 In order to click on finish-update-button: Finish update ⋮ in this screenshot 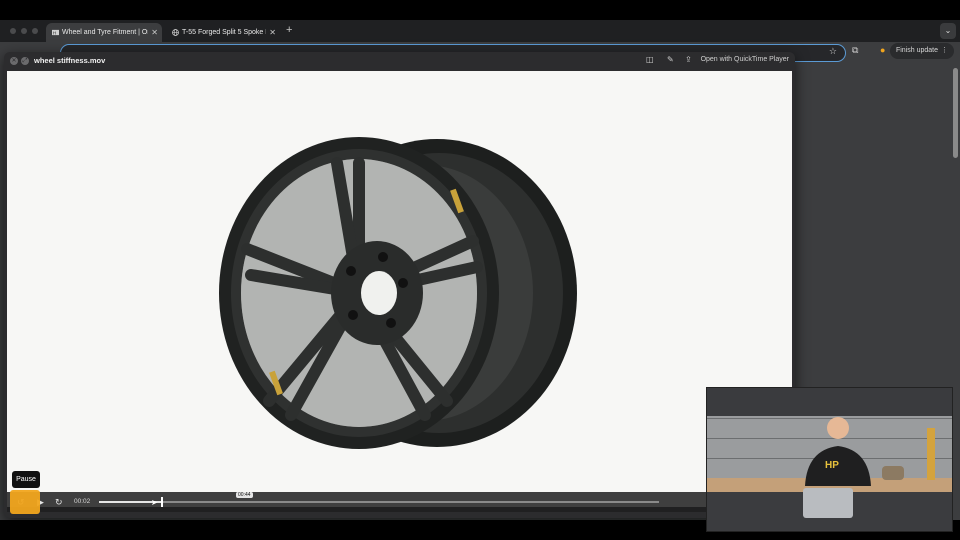, I will do `click(921, 51)`.